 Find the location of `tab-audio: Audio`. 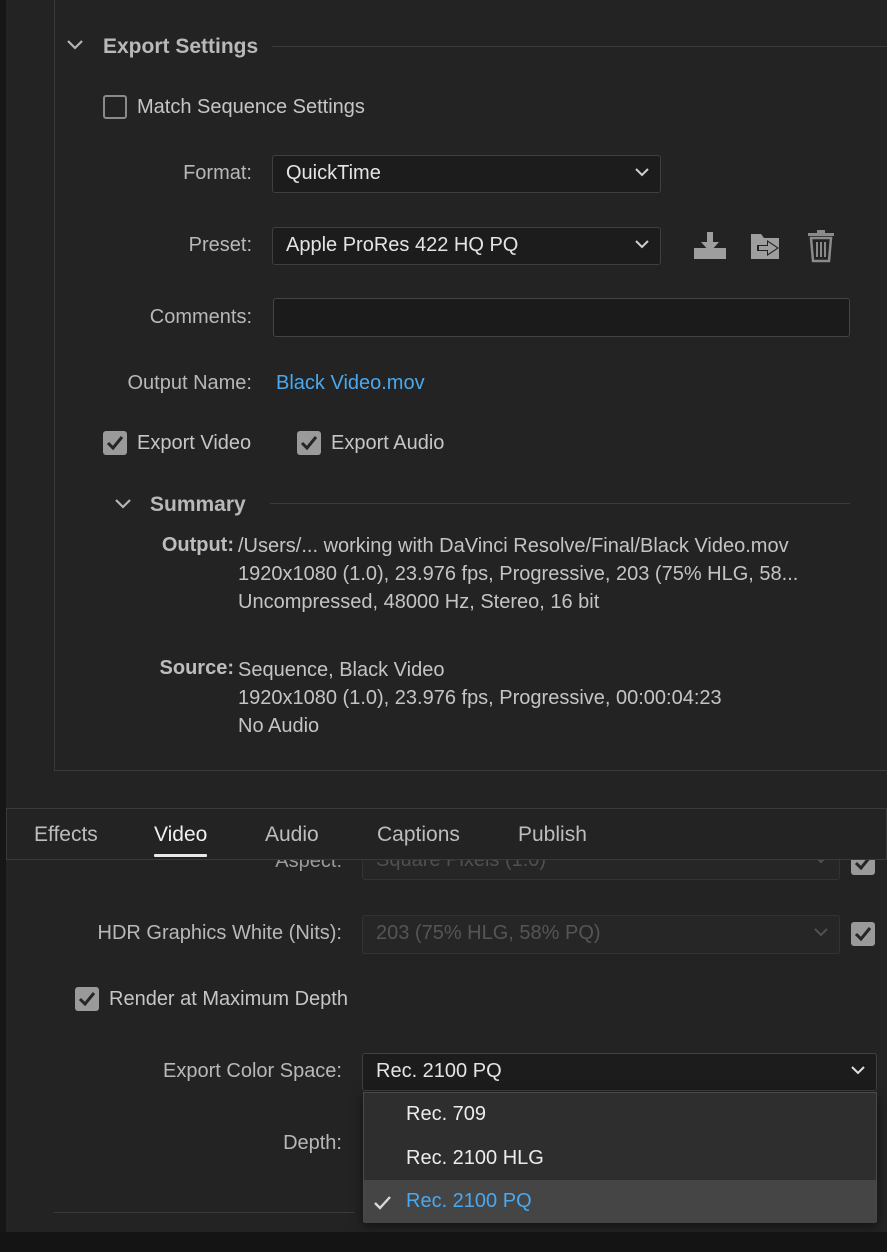

tab-audio: Audio is located at coordinates (292, 835).